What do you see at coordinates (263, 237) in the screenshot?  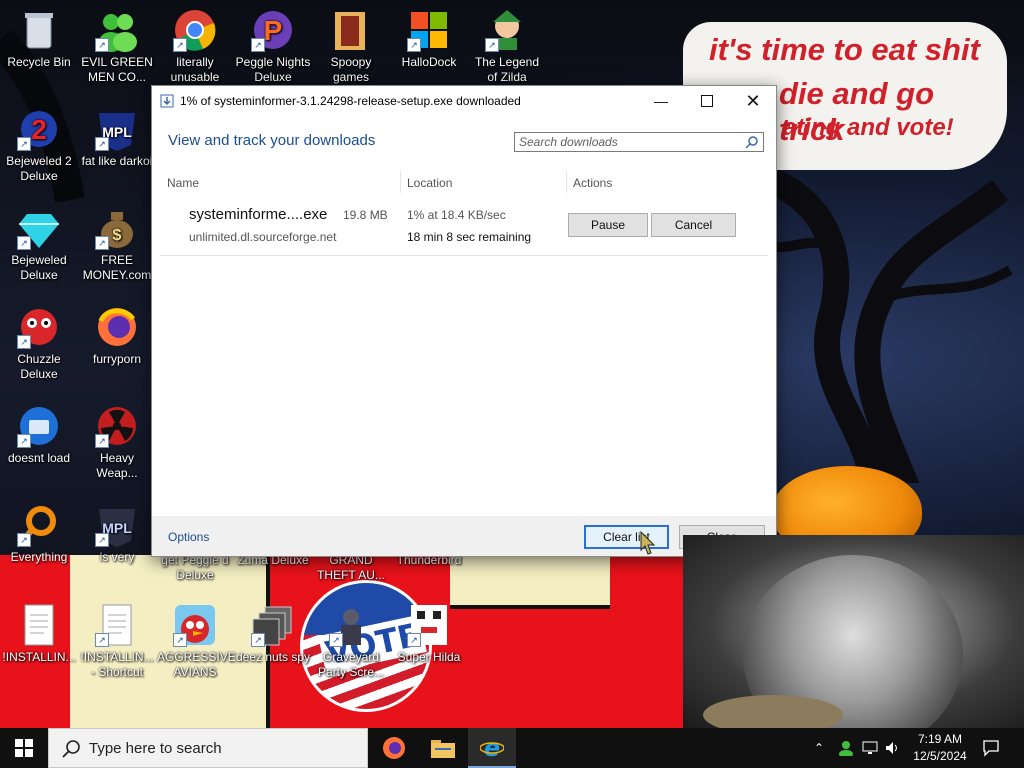 I see `download-host: unlimited.dl.sourceforge.net` at bounding box center [263, 237].